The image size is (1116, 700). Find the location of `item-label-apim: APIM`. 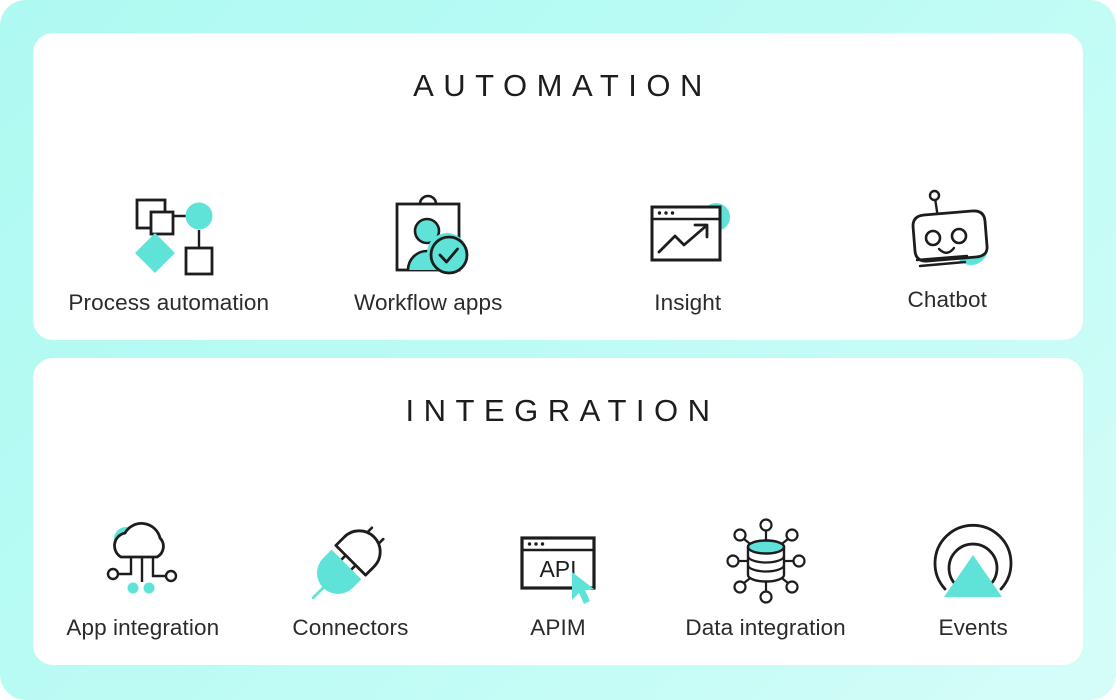

item-label-apim: APIM is located at coordinates (558, 627).